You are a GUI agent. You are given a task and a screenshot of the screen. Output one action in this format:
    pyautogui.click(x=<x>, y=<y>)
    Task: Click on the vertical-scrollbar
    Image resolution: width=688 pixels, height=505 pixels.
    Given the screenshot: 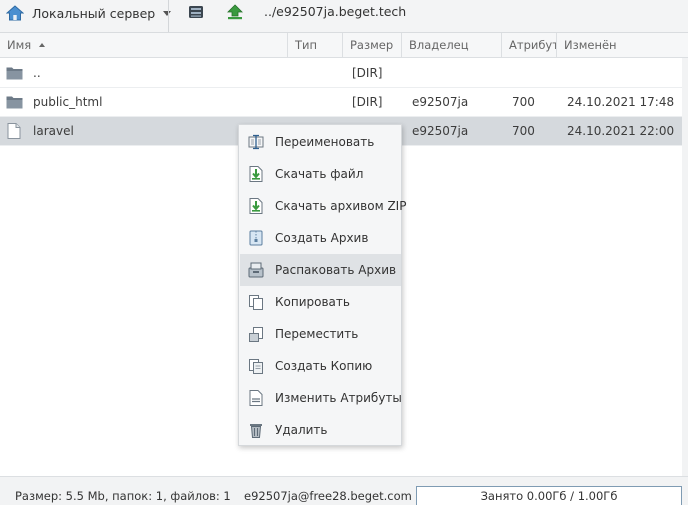 What is the action you would take?
    pyautogui.click(x=685, y=267)
    